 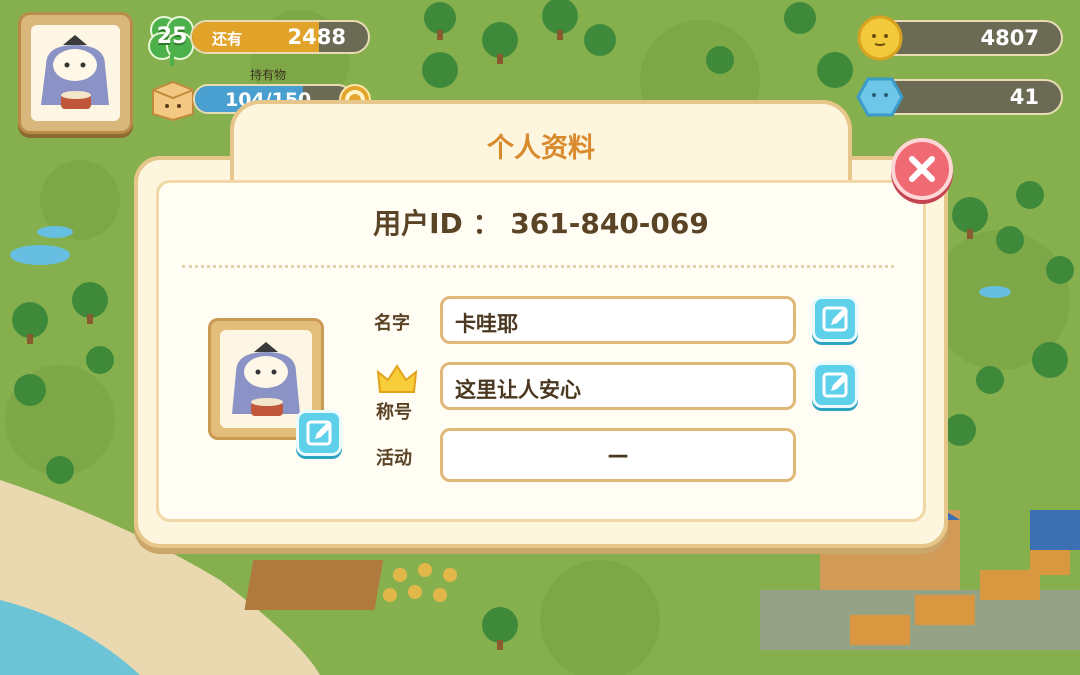 I want to click on gem-value: 41, so click(x=1024, y=97).